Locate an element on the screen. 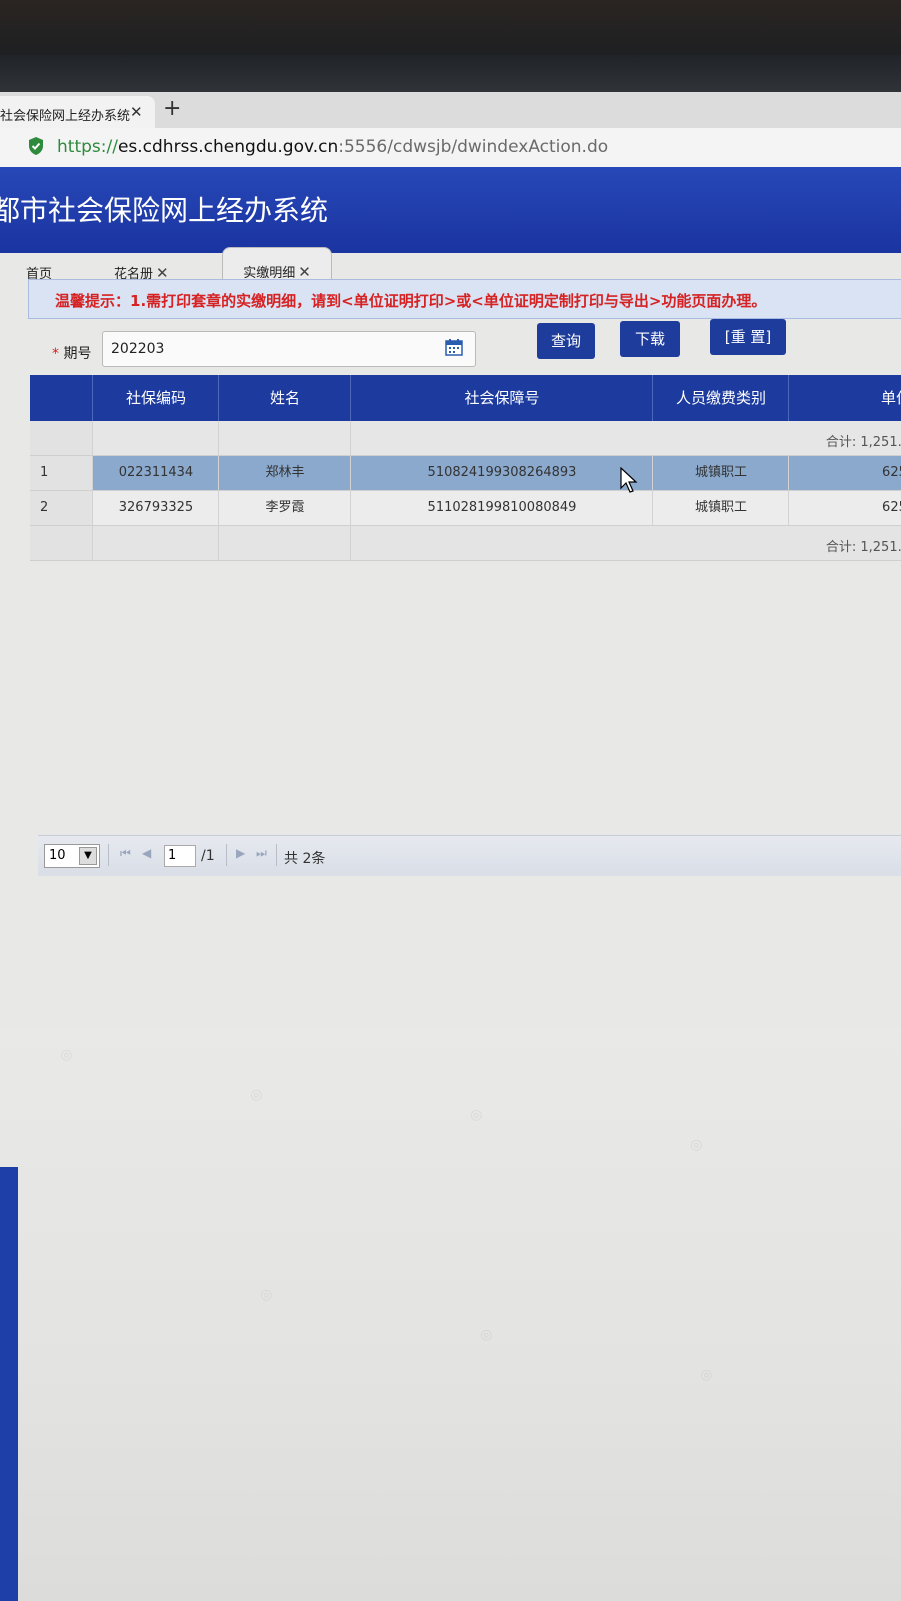 Image resolution: width=901 pixels, height=1601 pixels. browser-tab: 社会保险网上经办系统 ✕ is located at coordinates (77, 113).